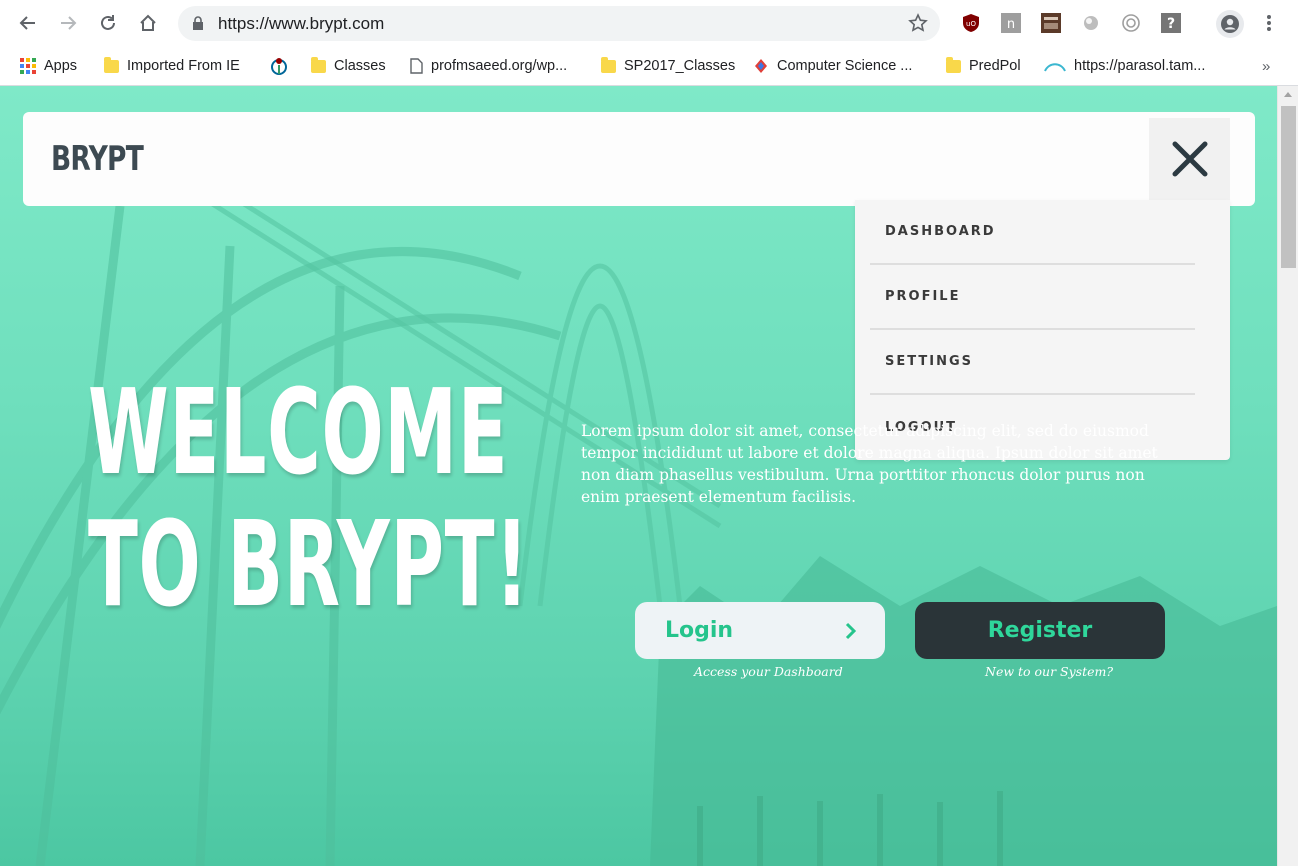  Describe the element at coordinates (1287, 476) in the screenshot. I see `page-scrollbar` at that location.